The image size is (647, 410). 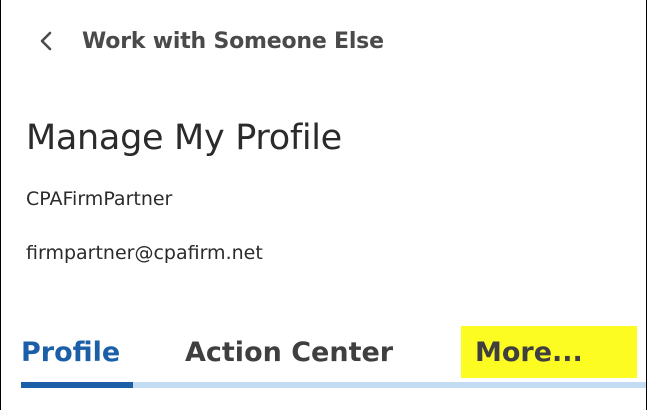 I want to click on tab-action-center: Action Center, so click(x=289, y=352).